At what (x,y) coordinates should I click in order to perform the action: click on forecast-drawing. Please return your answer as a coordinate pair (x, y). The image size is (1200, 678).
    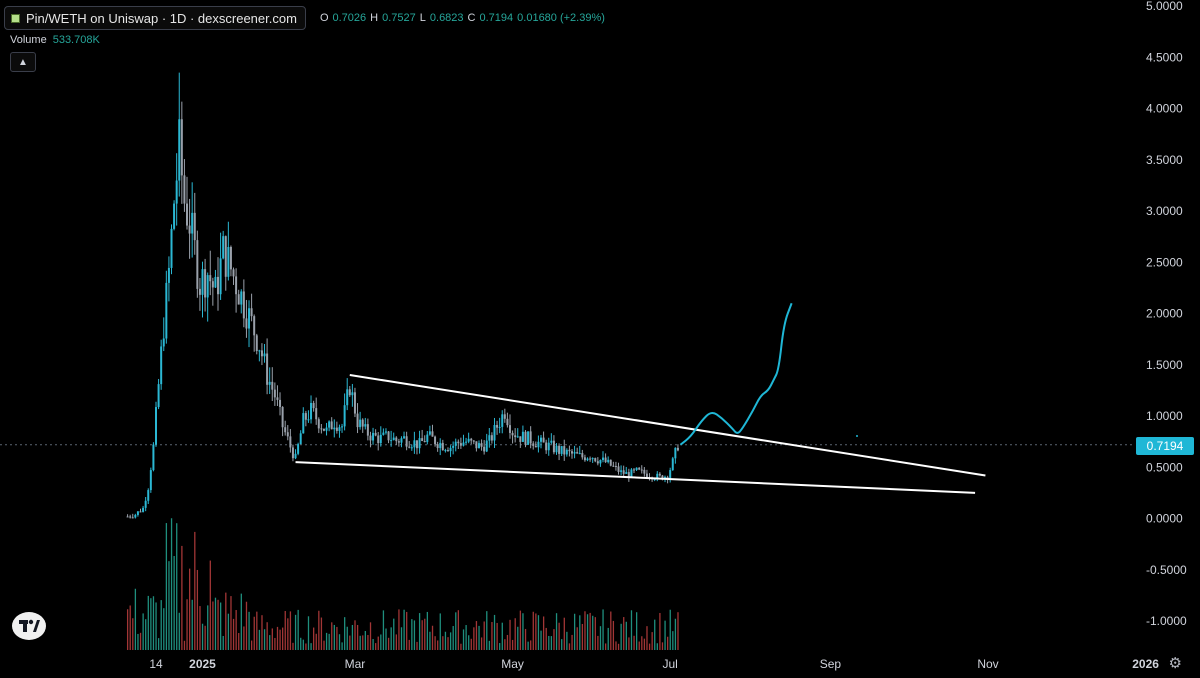
    Looking at the image, I should click on (736, 374).